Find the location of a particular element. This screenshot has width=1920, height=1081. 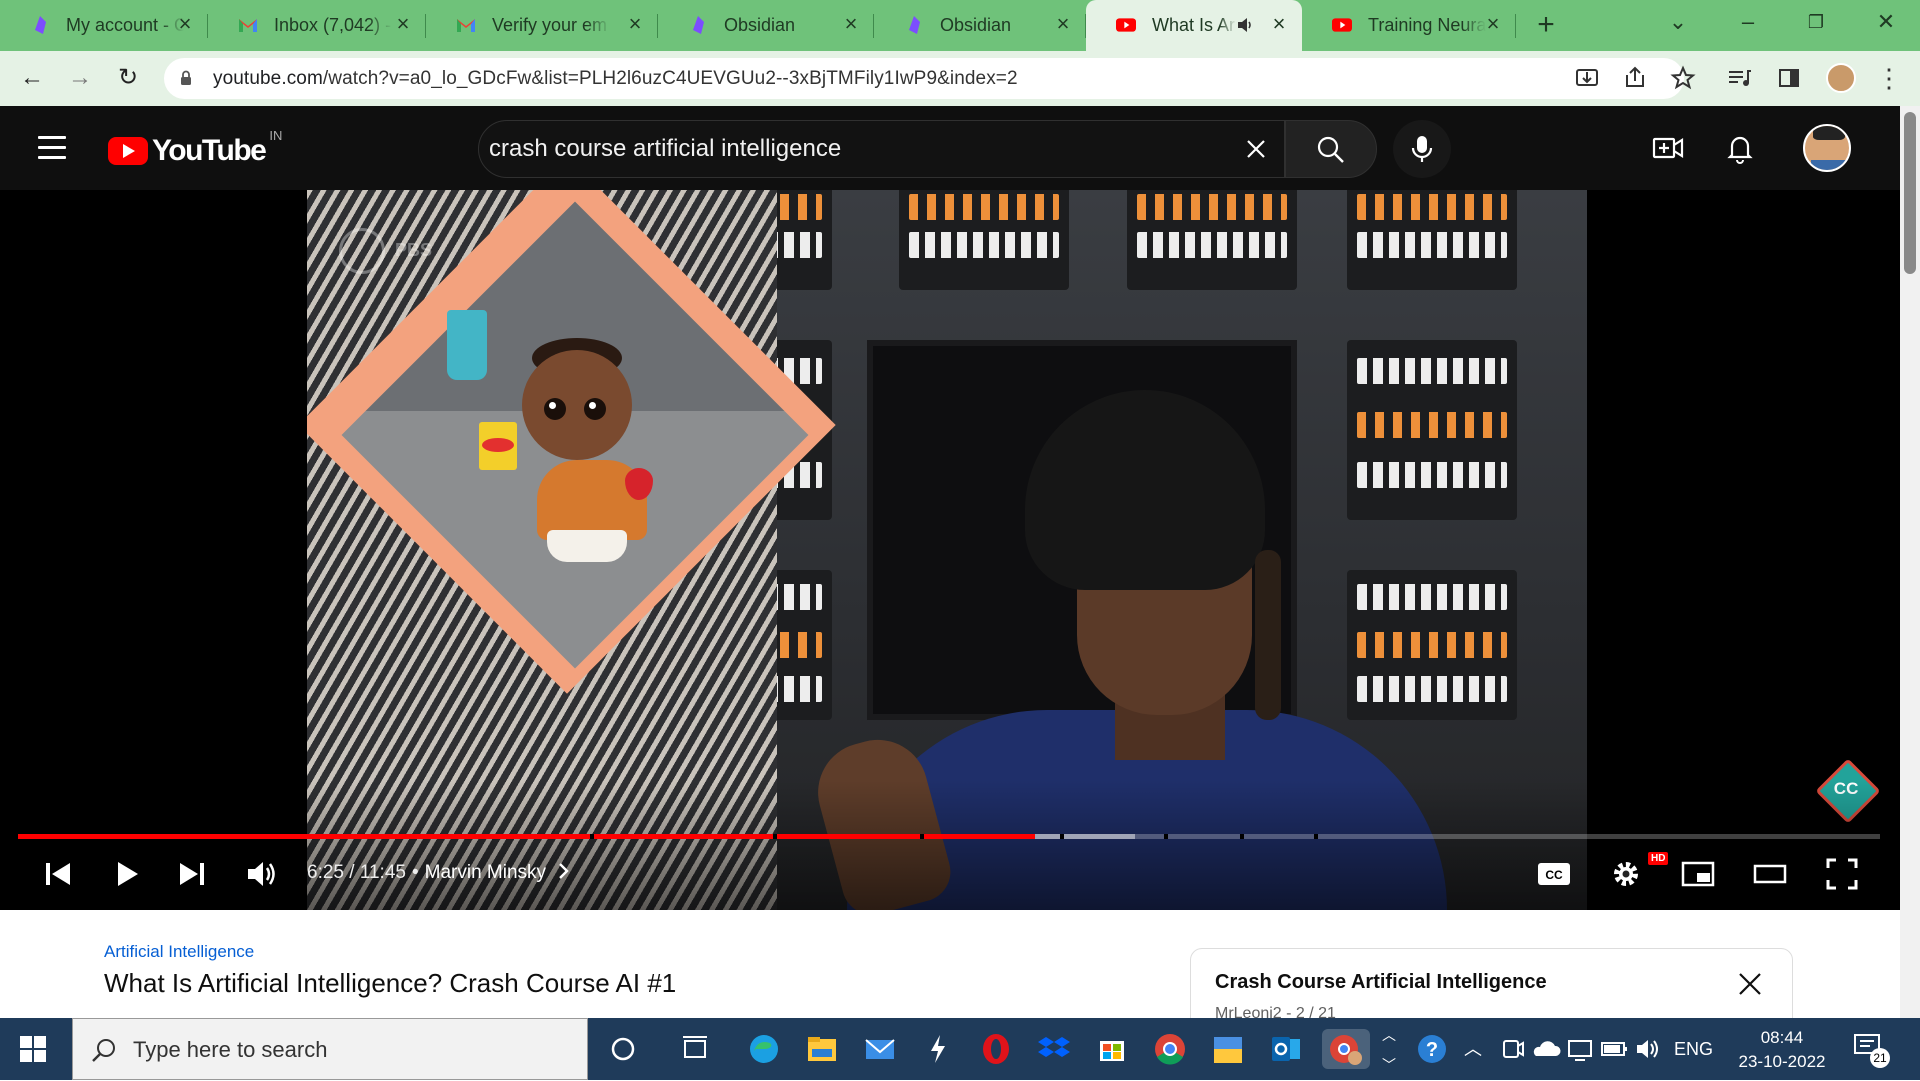

playlist-link: Artificial Intelligence is located at coordinates (179, 952).